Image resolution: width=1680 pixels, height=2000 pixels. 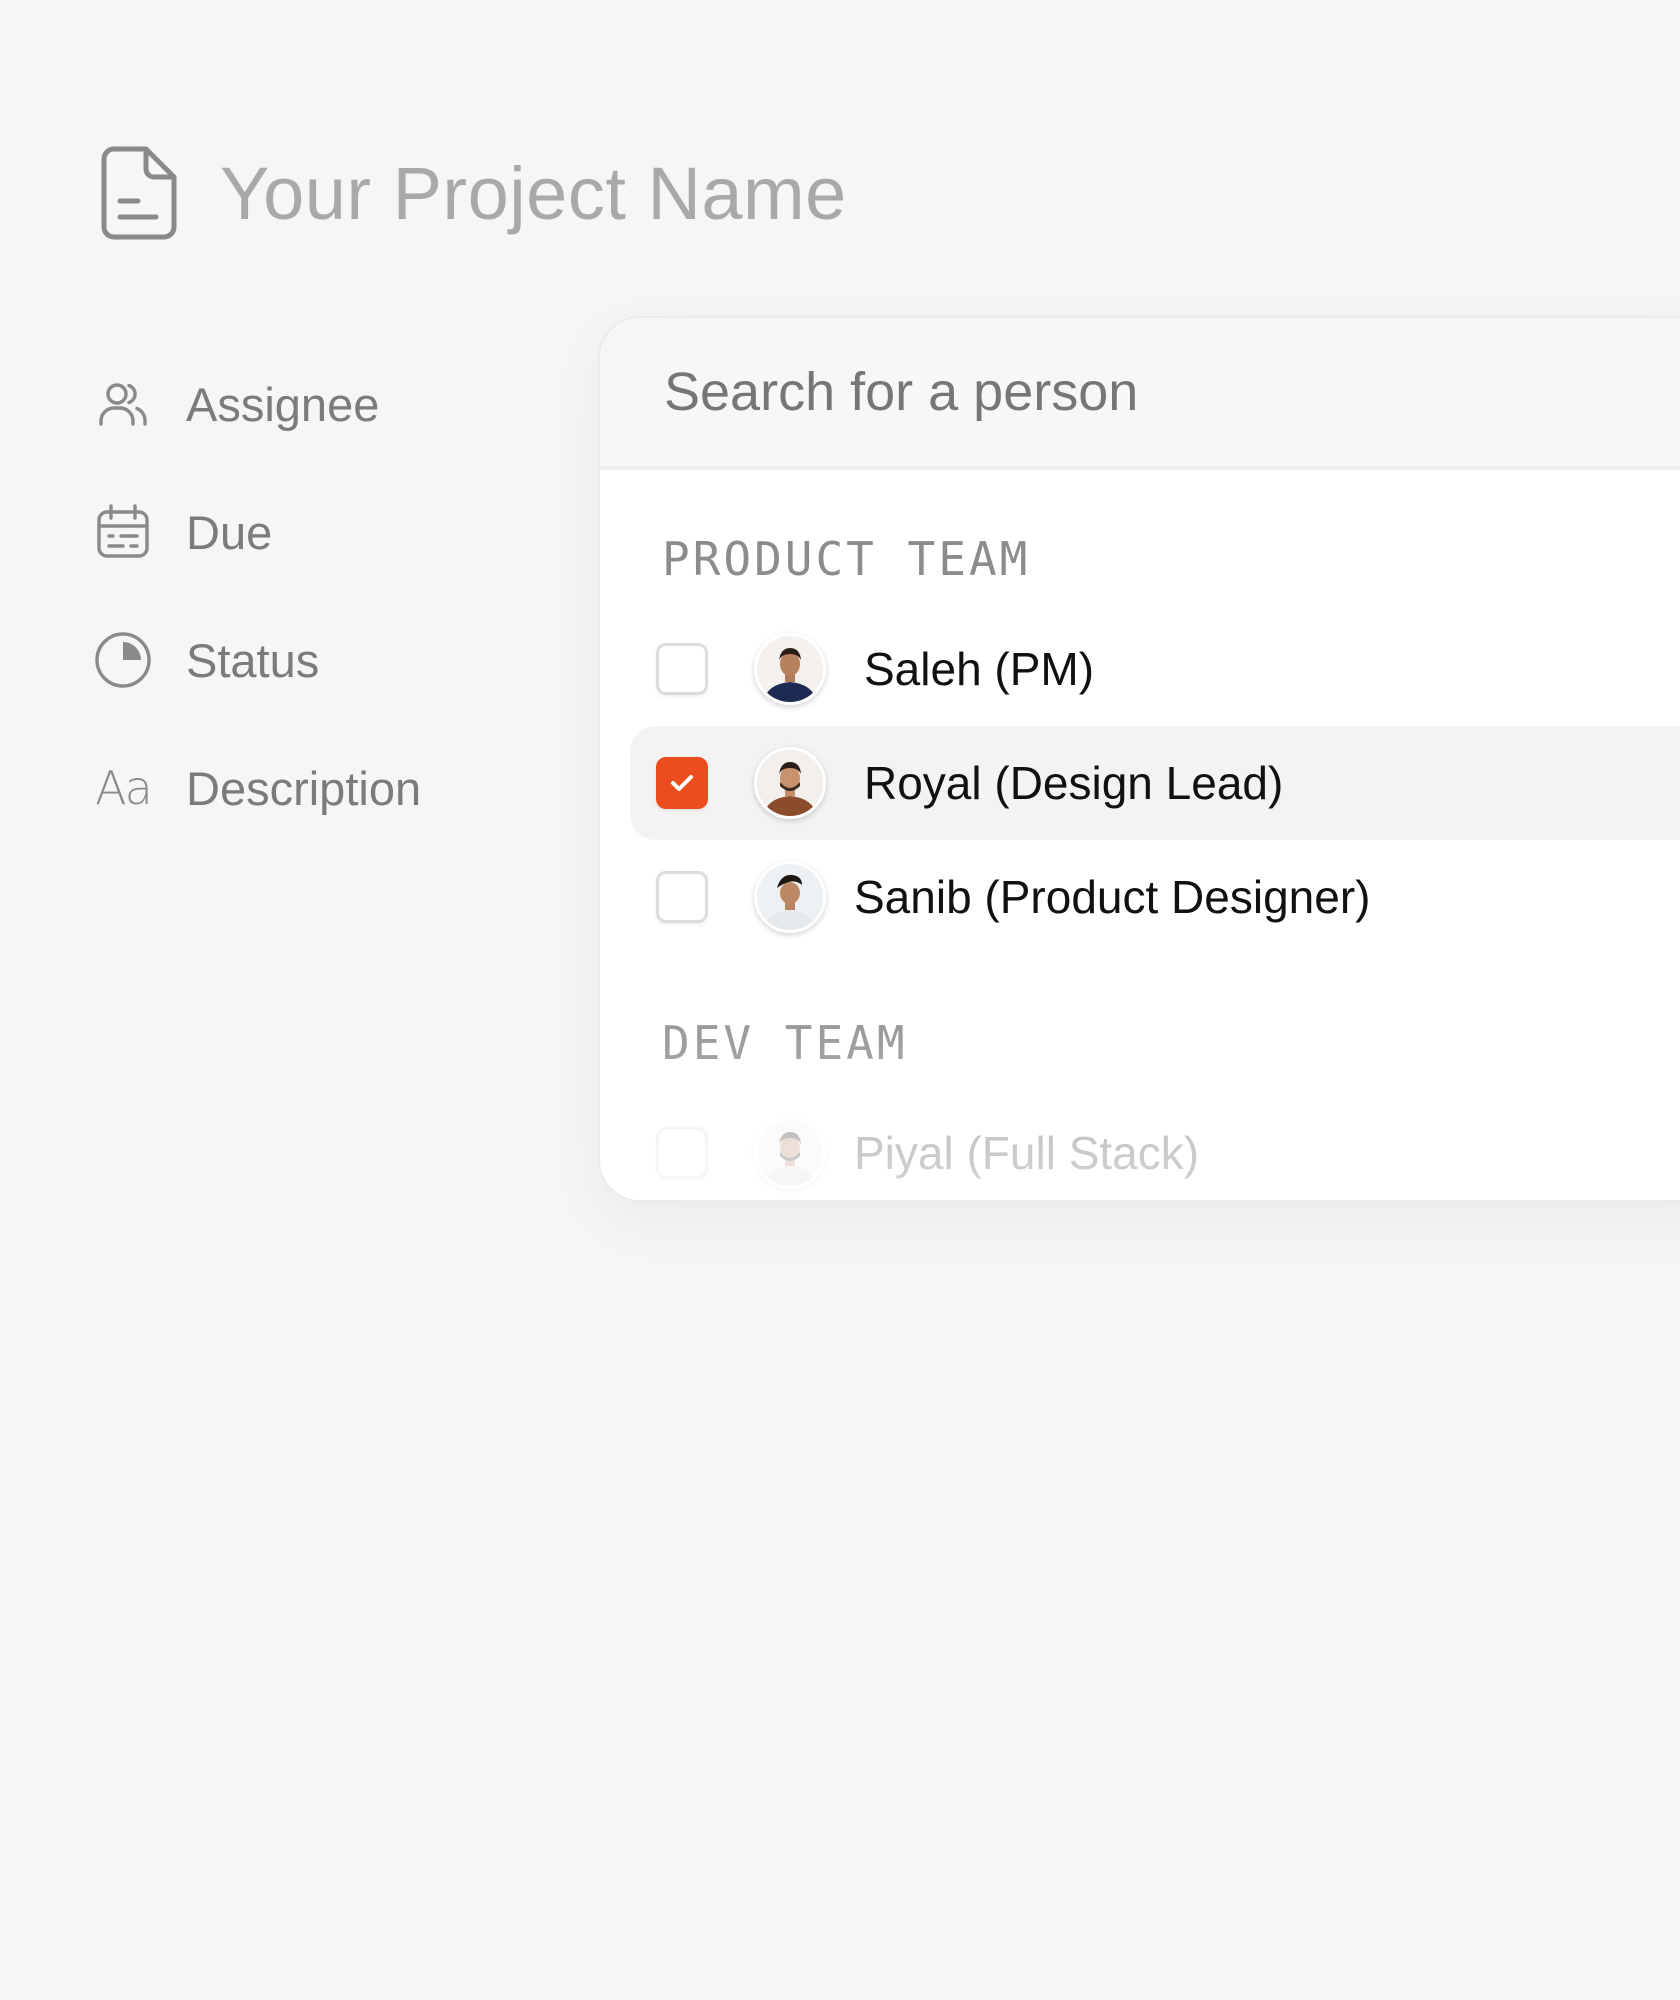 I want to click on checkbox-checked, so click(x=682, y=783).